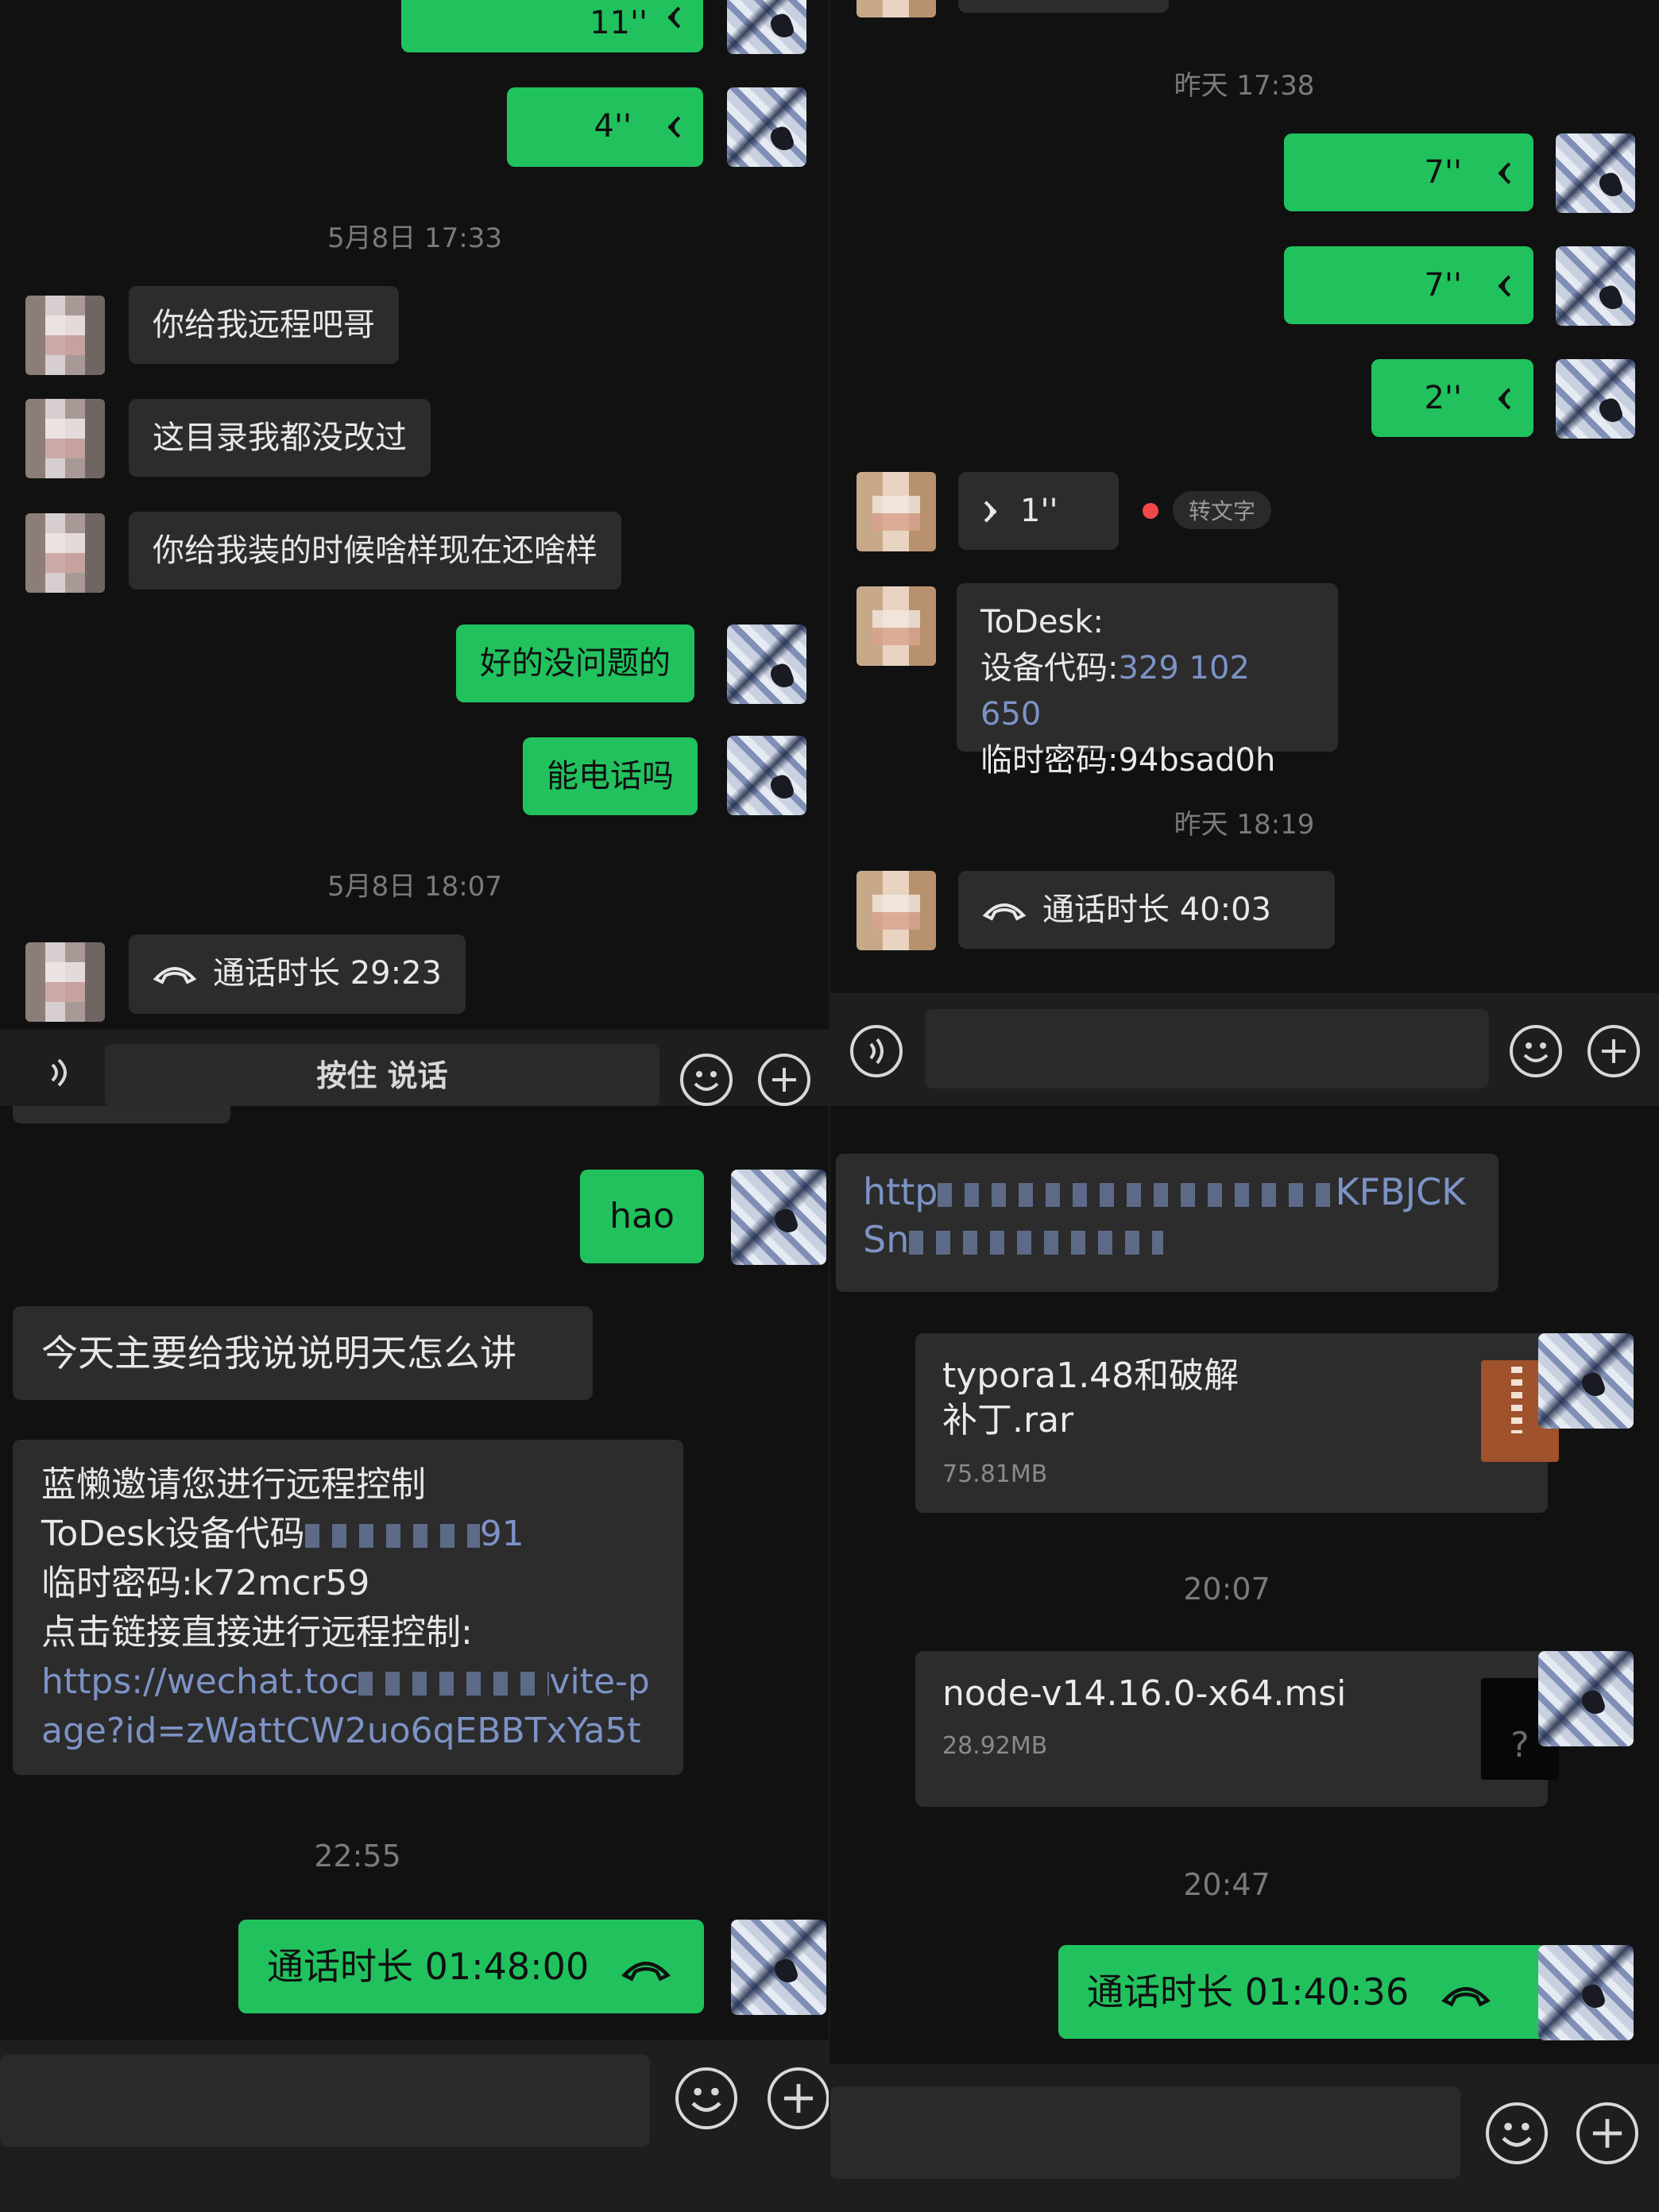  I want to click on voice-duration: 7'', so click(1443, 172).